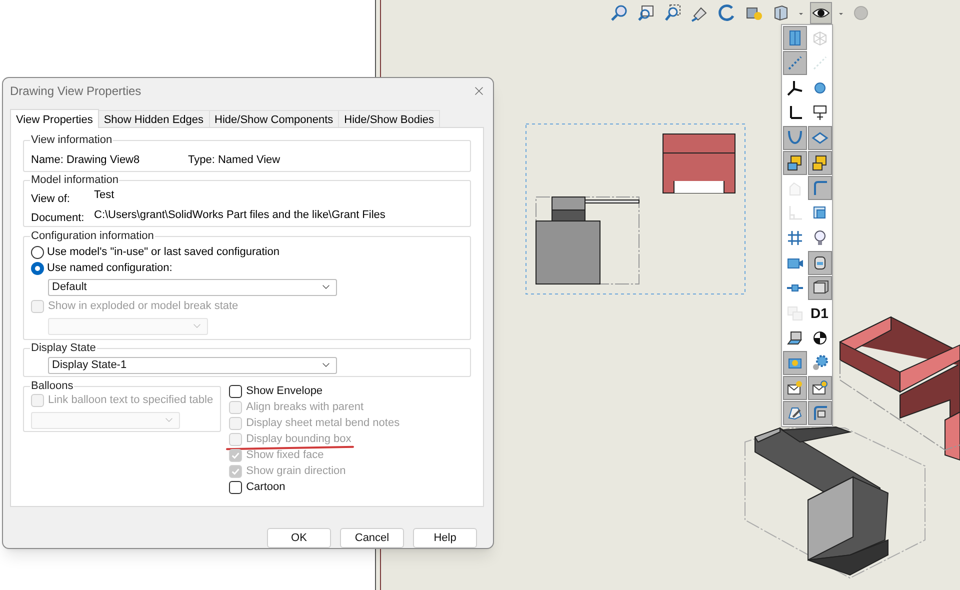 The height and width of the screenshot is (590, 960). Describe the element at coordinates (285, 455) in the screenshot. I see `checkbox-label: Show fixed face` at that location.